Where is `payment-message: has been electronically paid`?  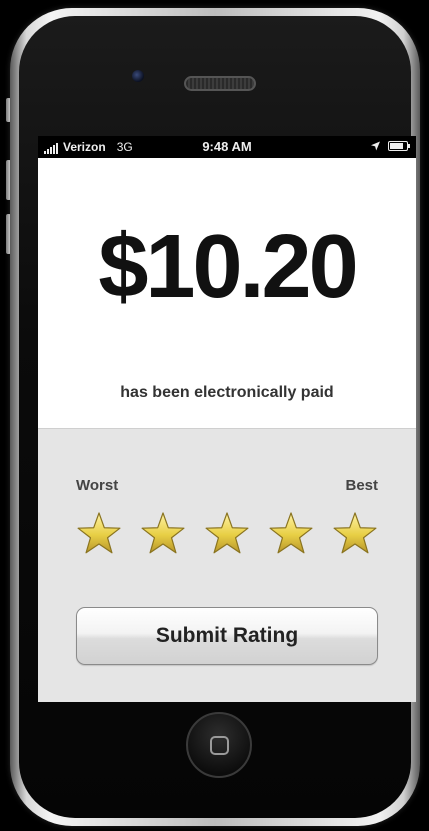 payment-message: has been electronically paid is located at coordinates (227, 392).